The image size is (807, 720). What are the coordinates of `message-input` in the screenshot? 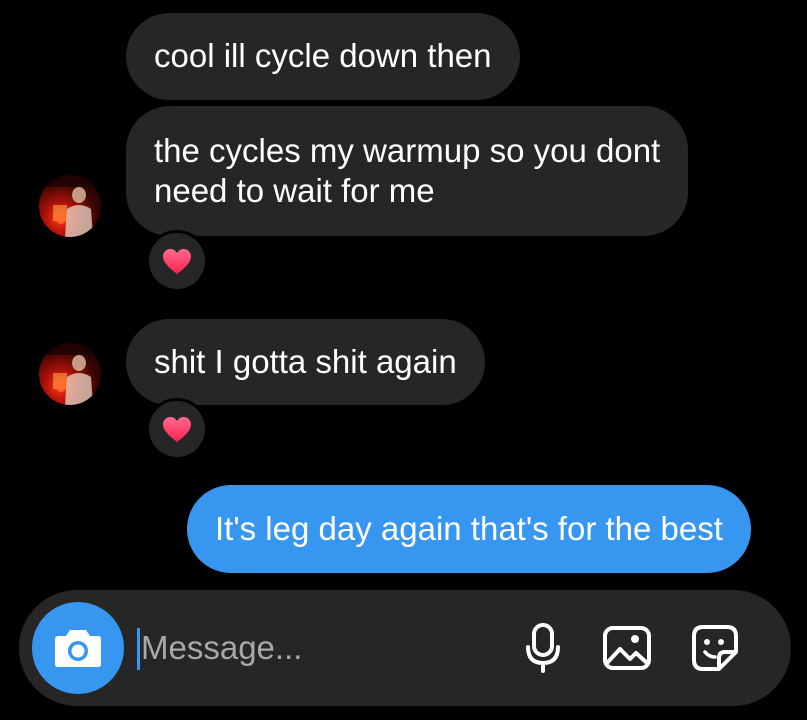 It's located at (311, 648).